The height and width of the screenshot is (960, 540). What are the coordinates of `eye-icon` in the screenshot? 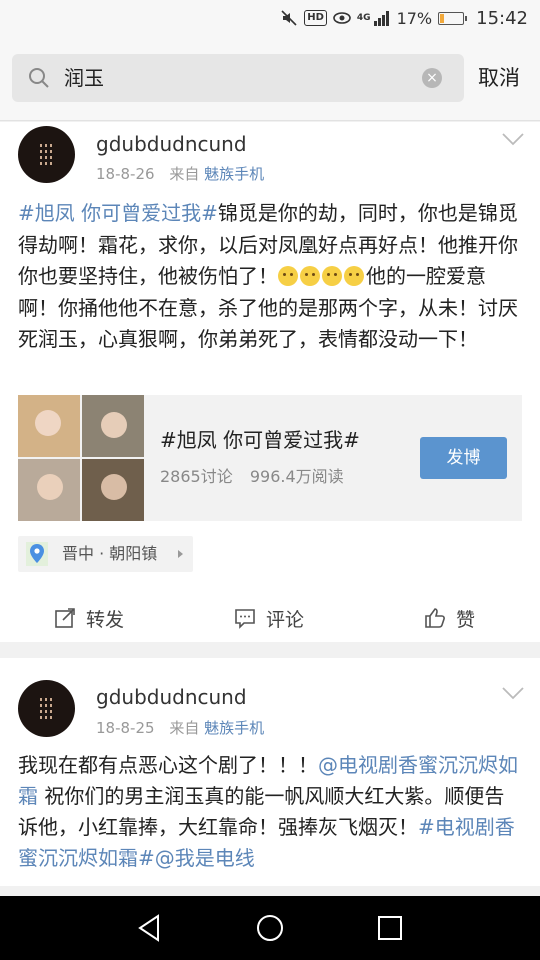 It's located at (342, 18).